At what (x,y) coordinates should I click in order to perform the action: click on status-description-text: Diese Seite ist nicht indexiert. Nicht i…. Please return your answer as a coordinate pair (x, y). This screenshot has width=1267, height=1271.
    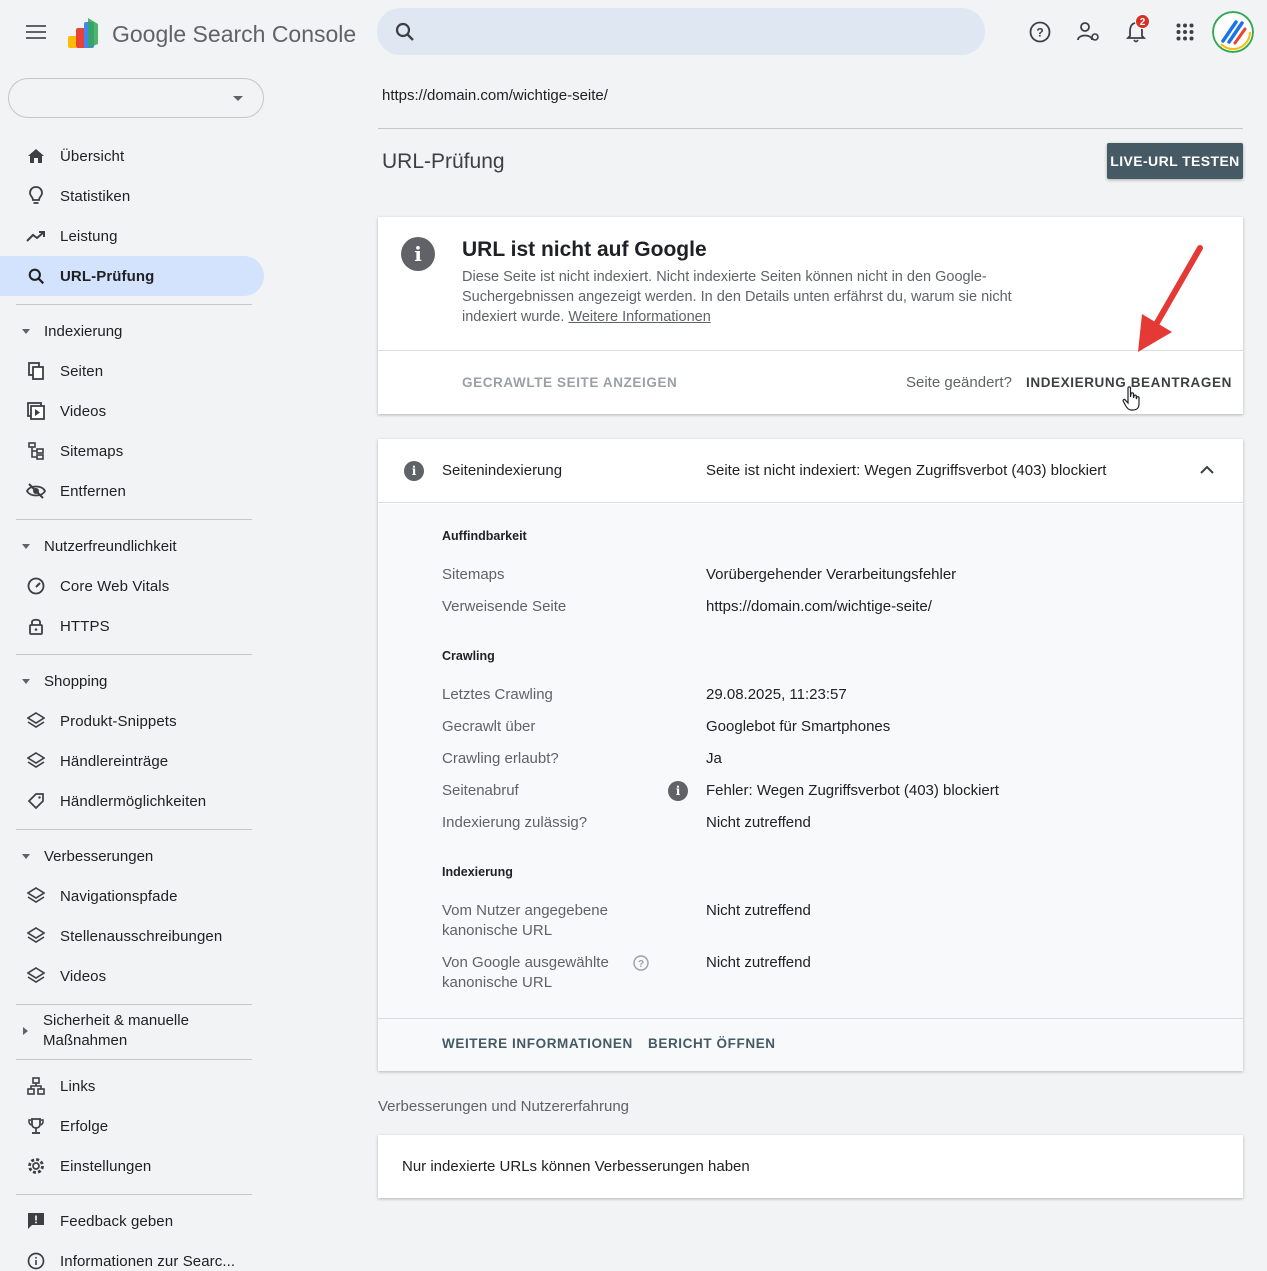
    Looking at the image, I should click on (737, 297).